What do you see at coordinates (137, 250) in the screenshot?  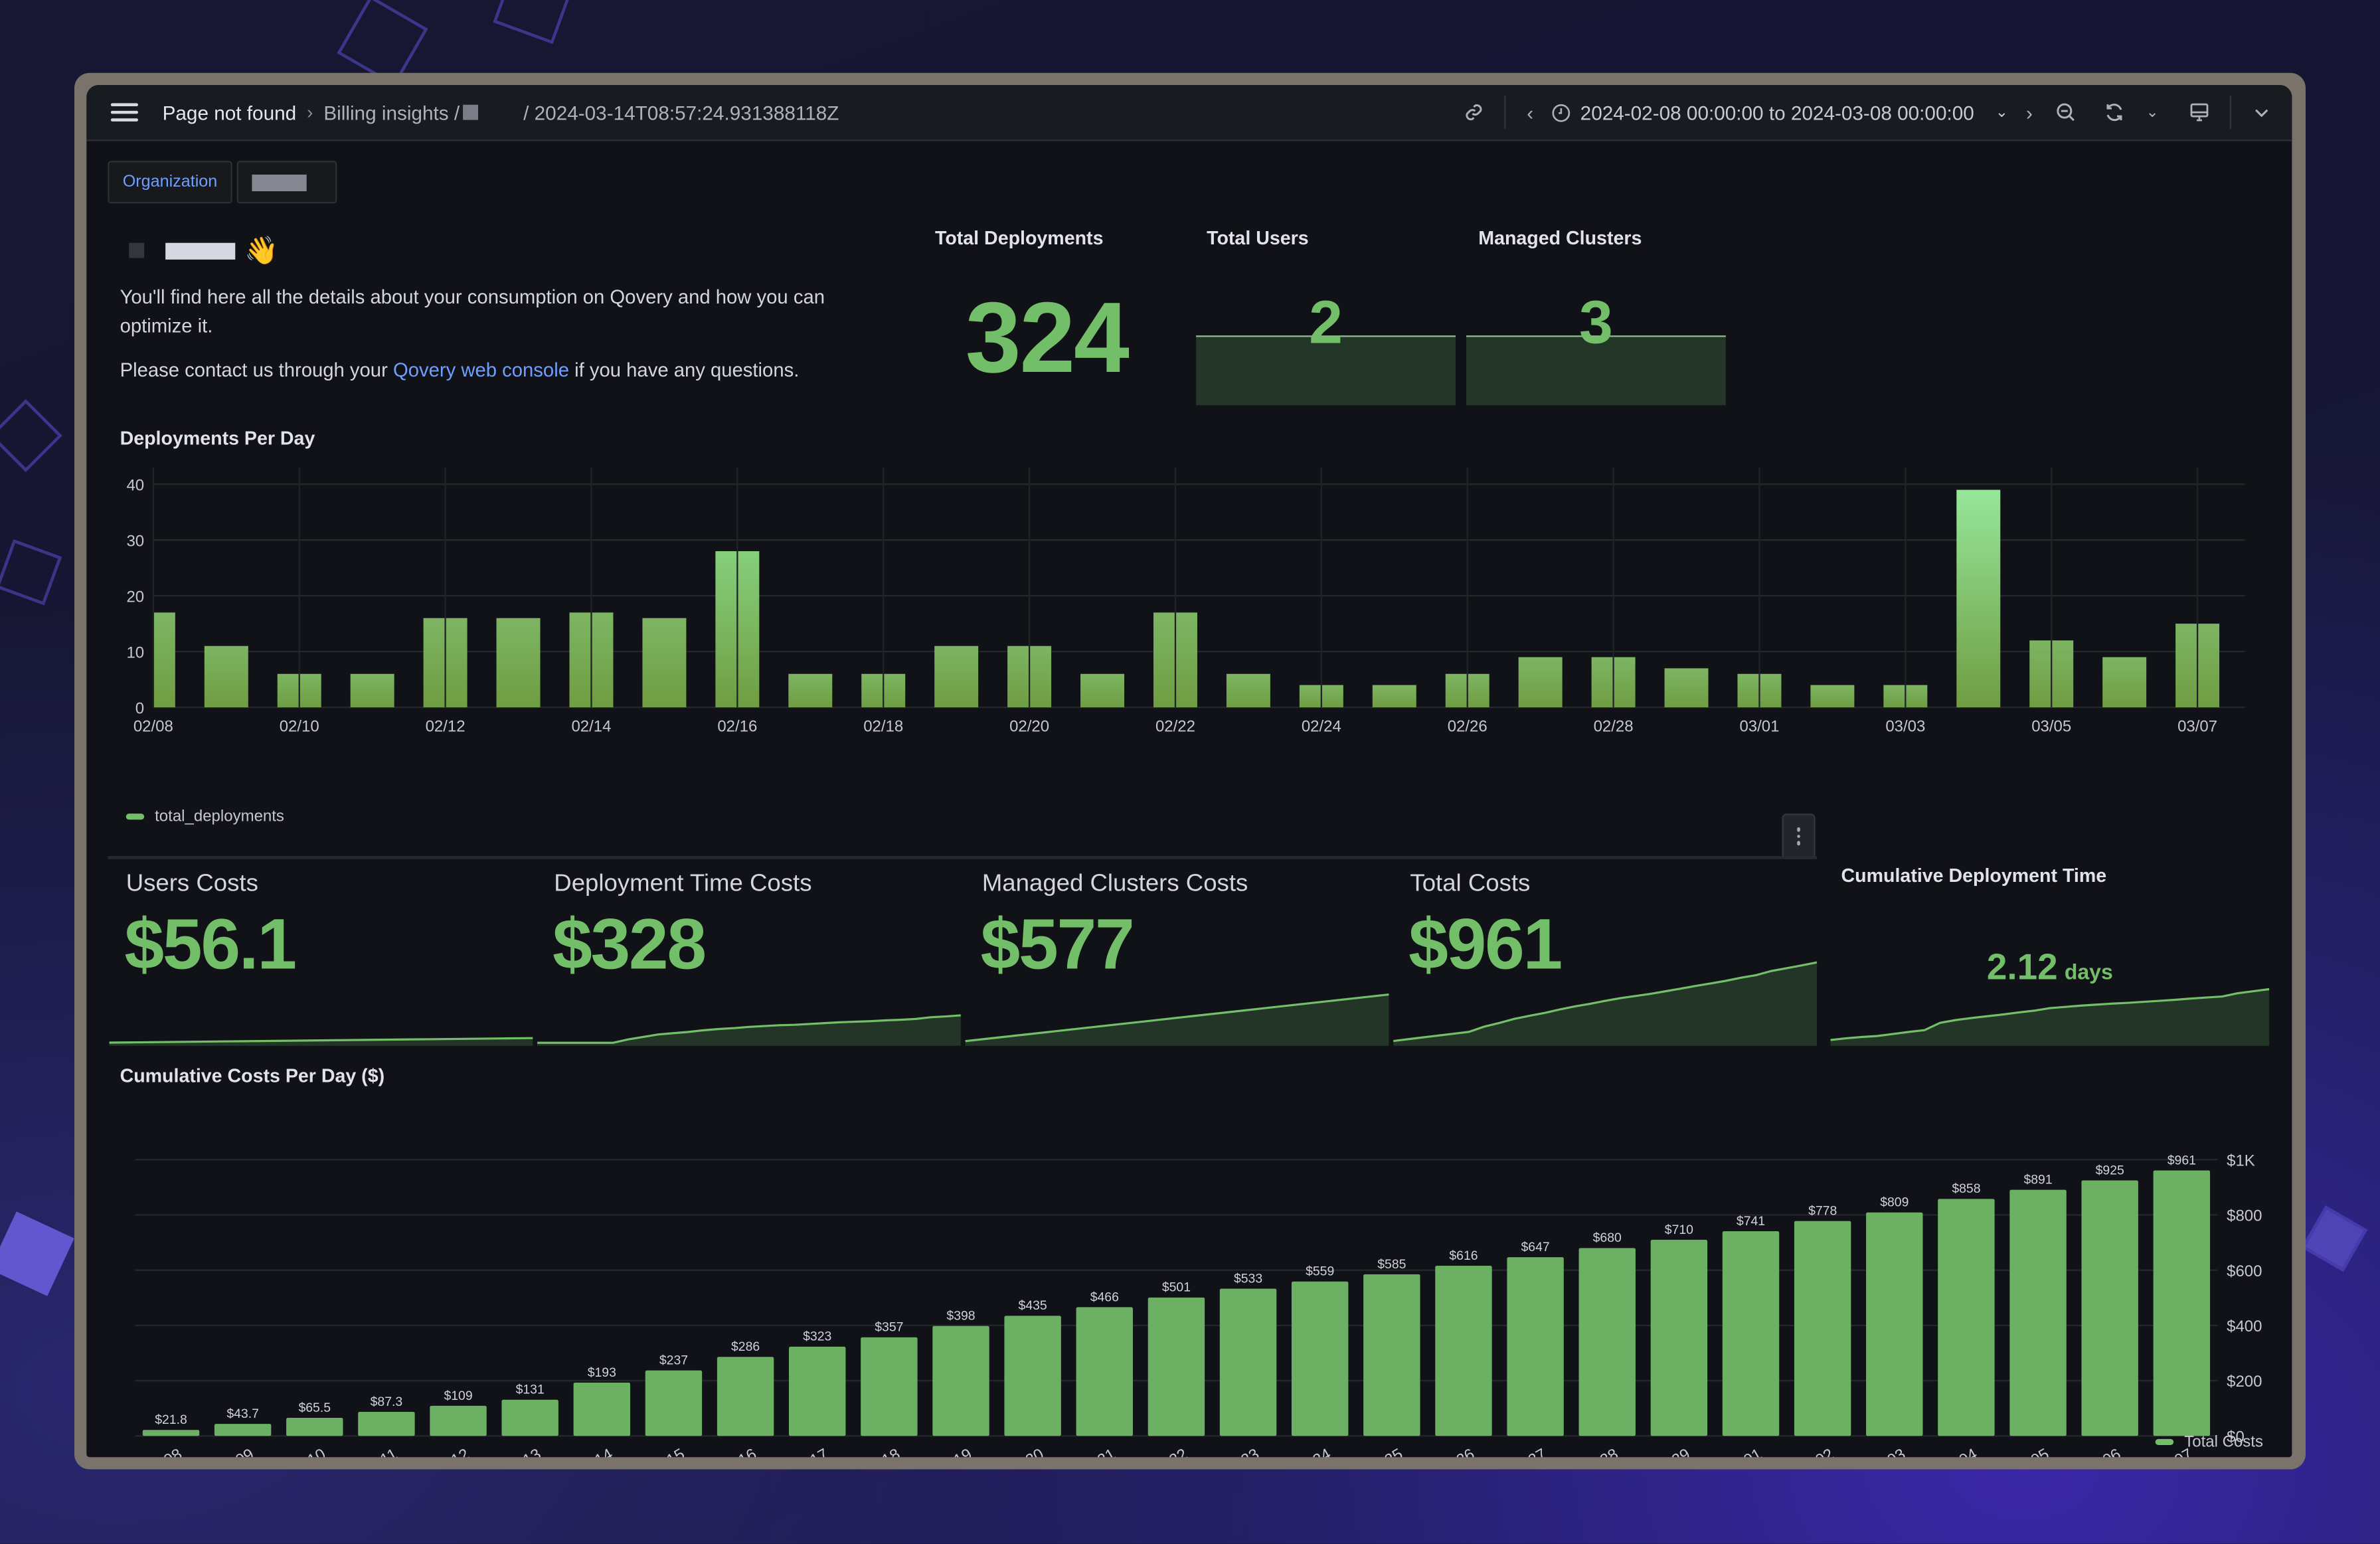 I see `redacted-avatar` at bounding box center [137, 250].